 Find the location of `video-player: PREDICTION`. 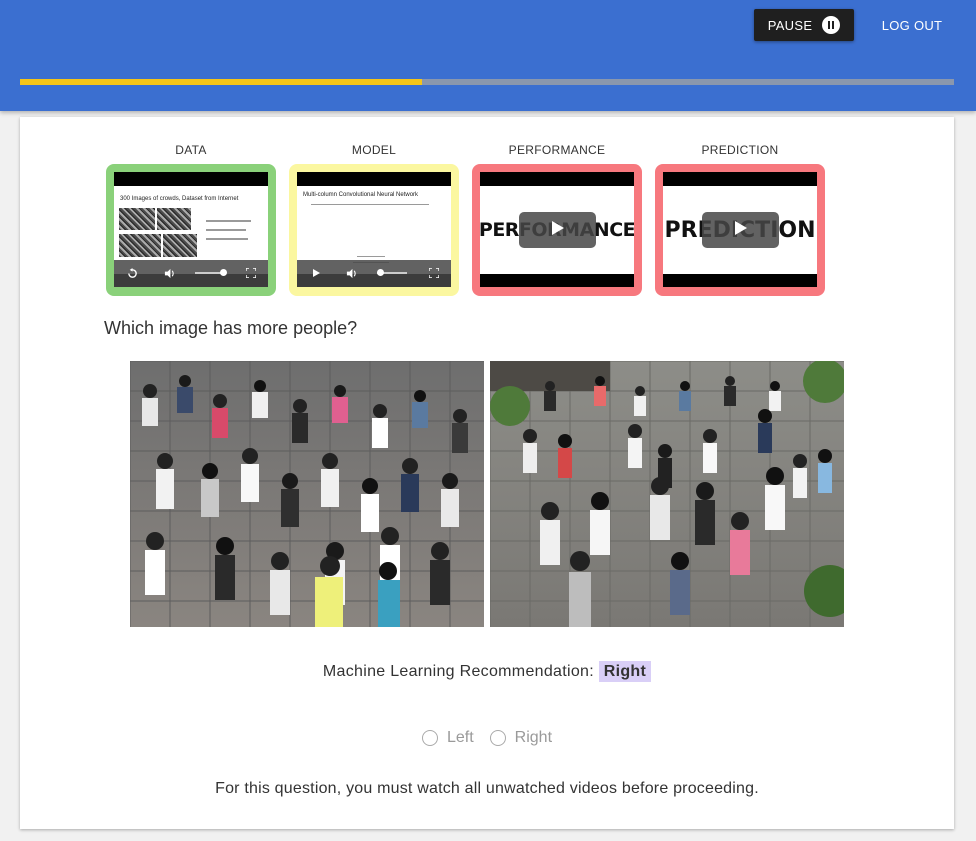

video-player: PREDICTION is located at coordinates (740, 229).